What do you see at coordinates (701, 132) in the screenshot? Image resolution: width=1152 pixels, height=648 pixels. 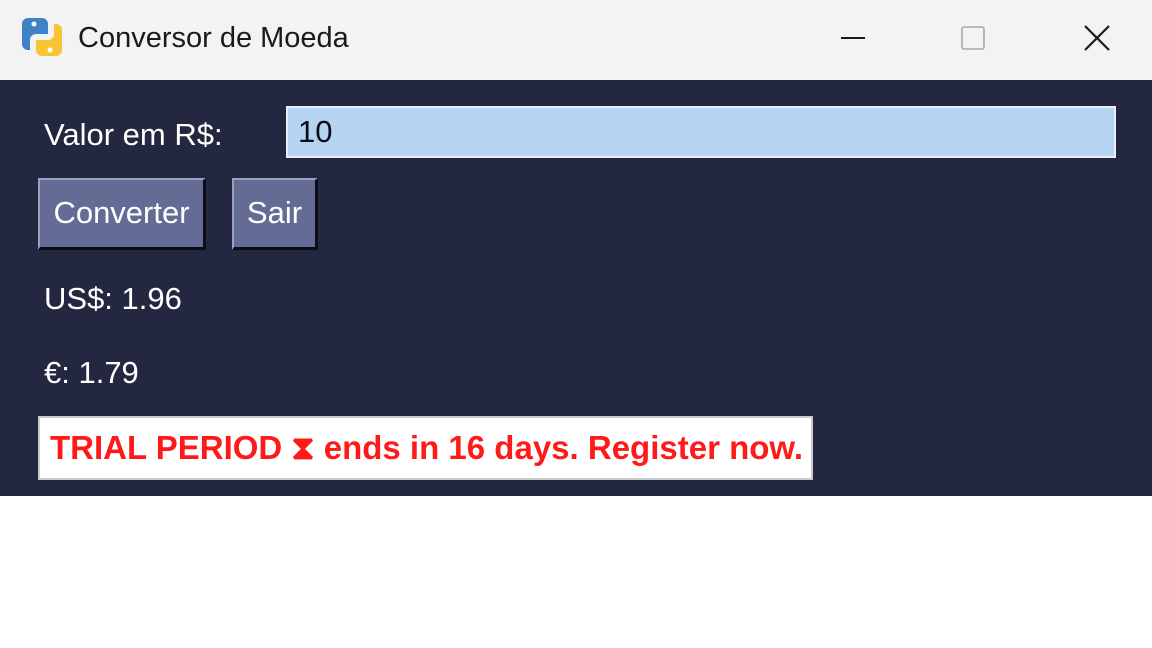 I see `valor-input` at bounding box center [701, 132].